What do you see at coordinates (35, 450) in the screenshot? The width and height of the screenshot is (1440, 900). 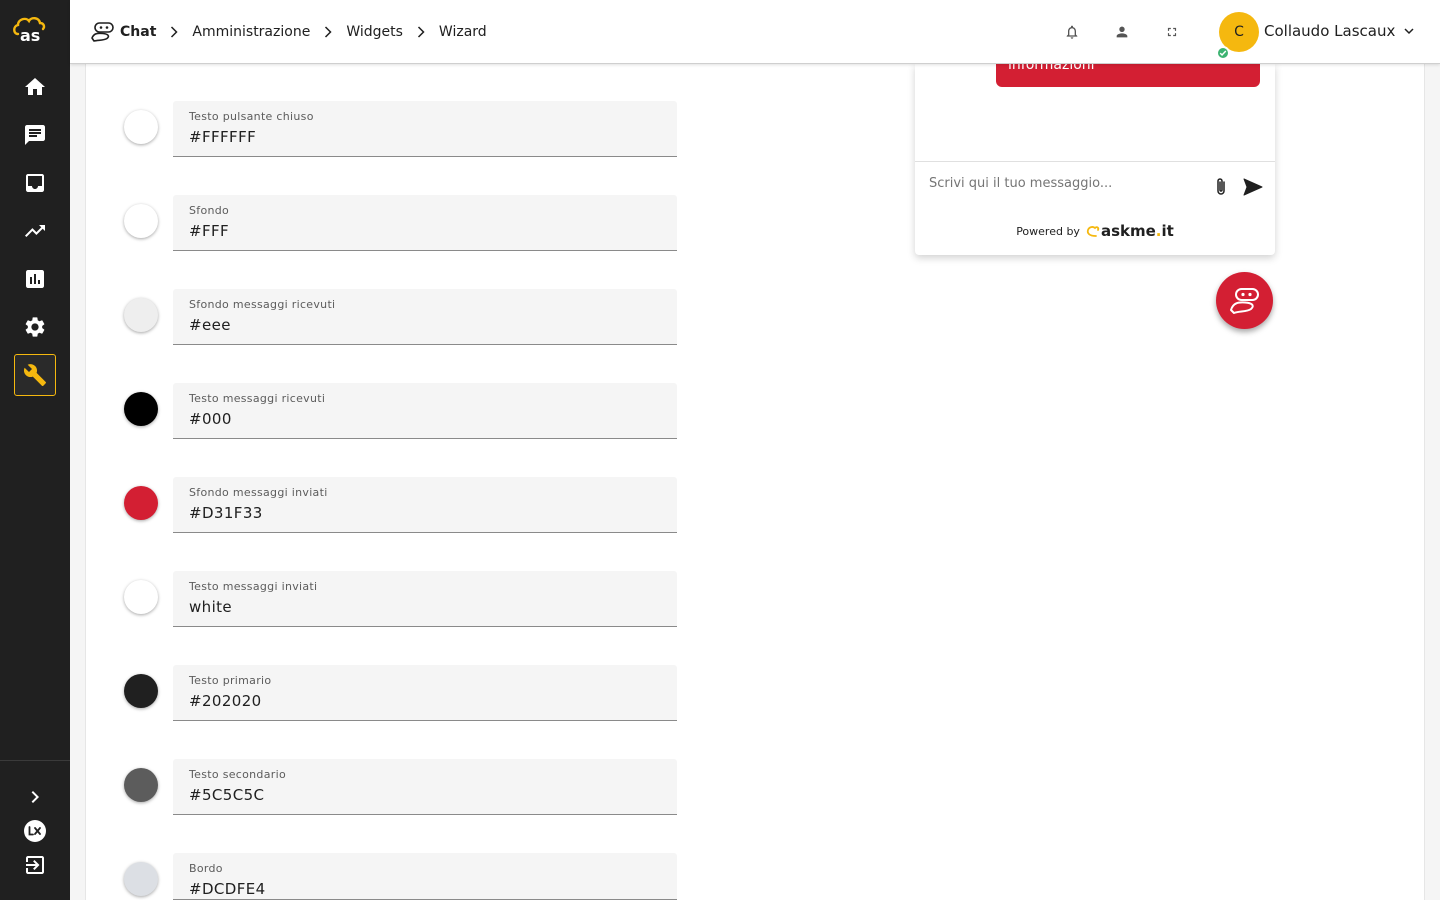 I see `sidebar: as` at bounding box center [35, 450].